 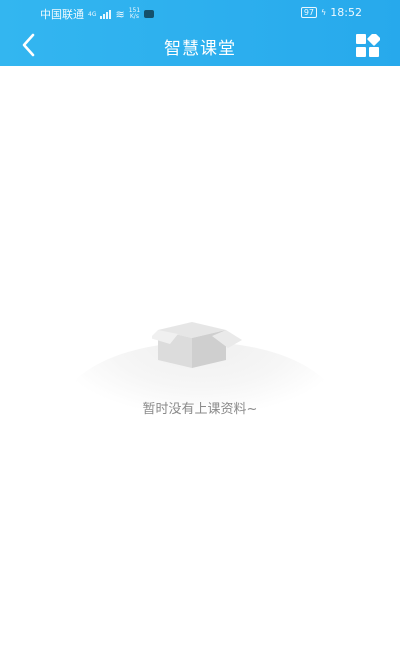 I want to click on charging-icon: ϟ, so click(x=324, y=12).